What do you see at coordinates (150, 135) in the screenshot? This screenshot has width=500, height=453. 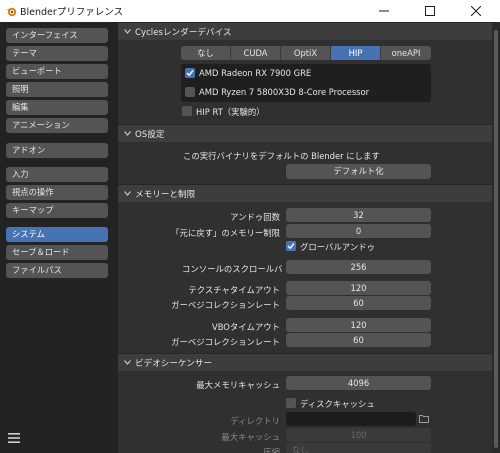 I see `section-title: OS設定` at bounding box center [150, 135].